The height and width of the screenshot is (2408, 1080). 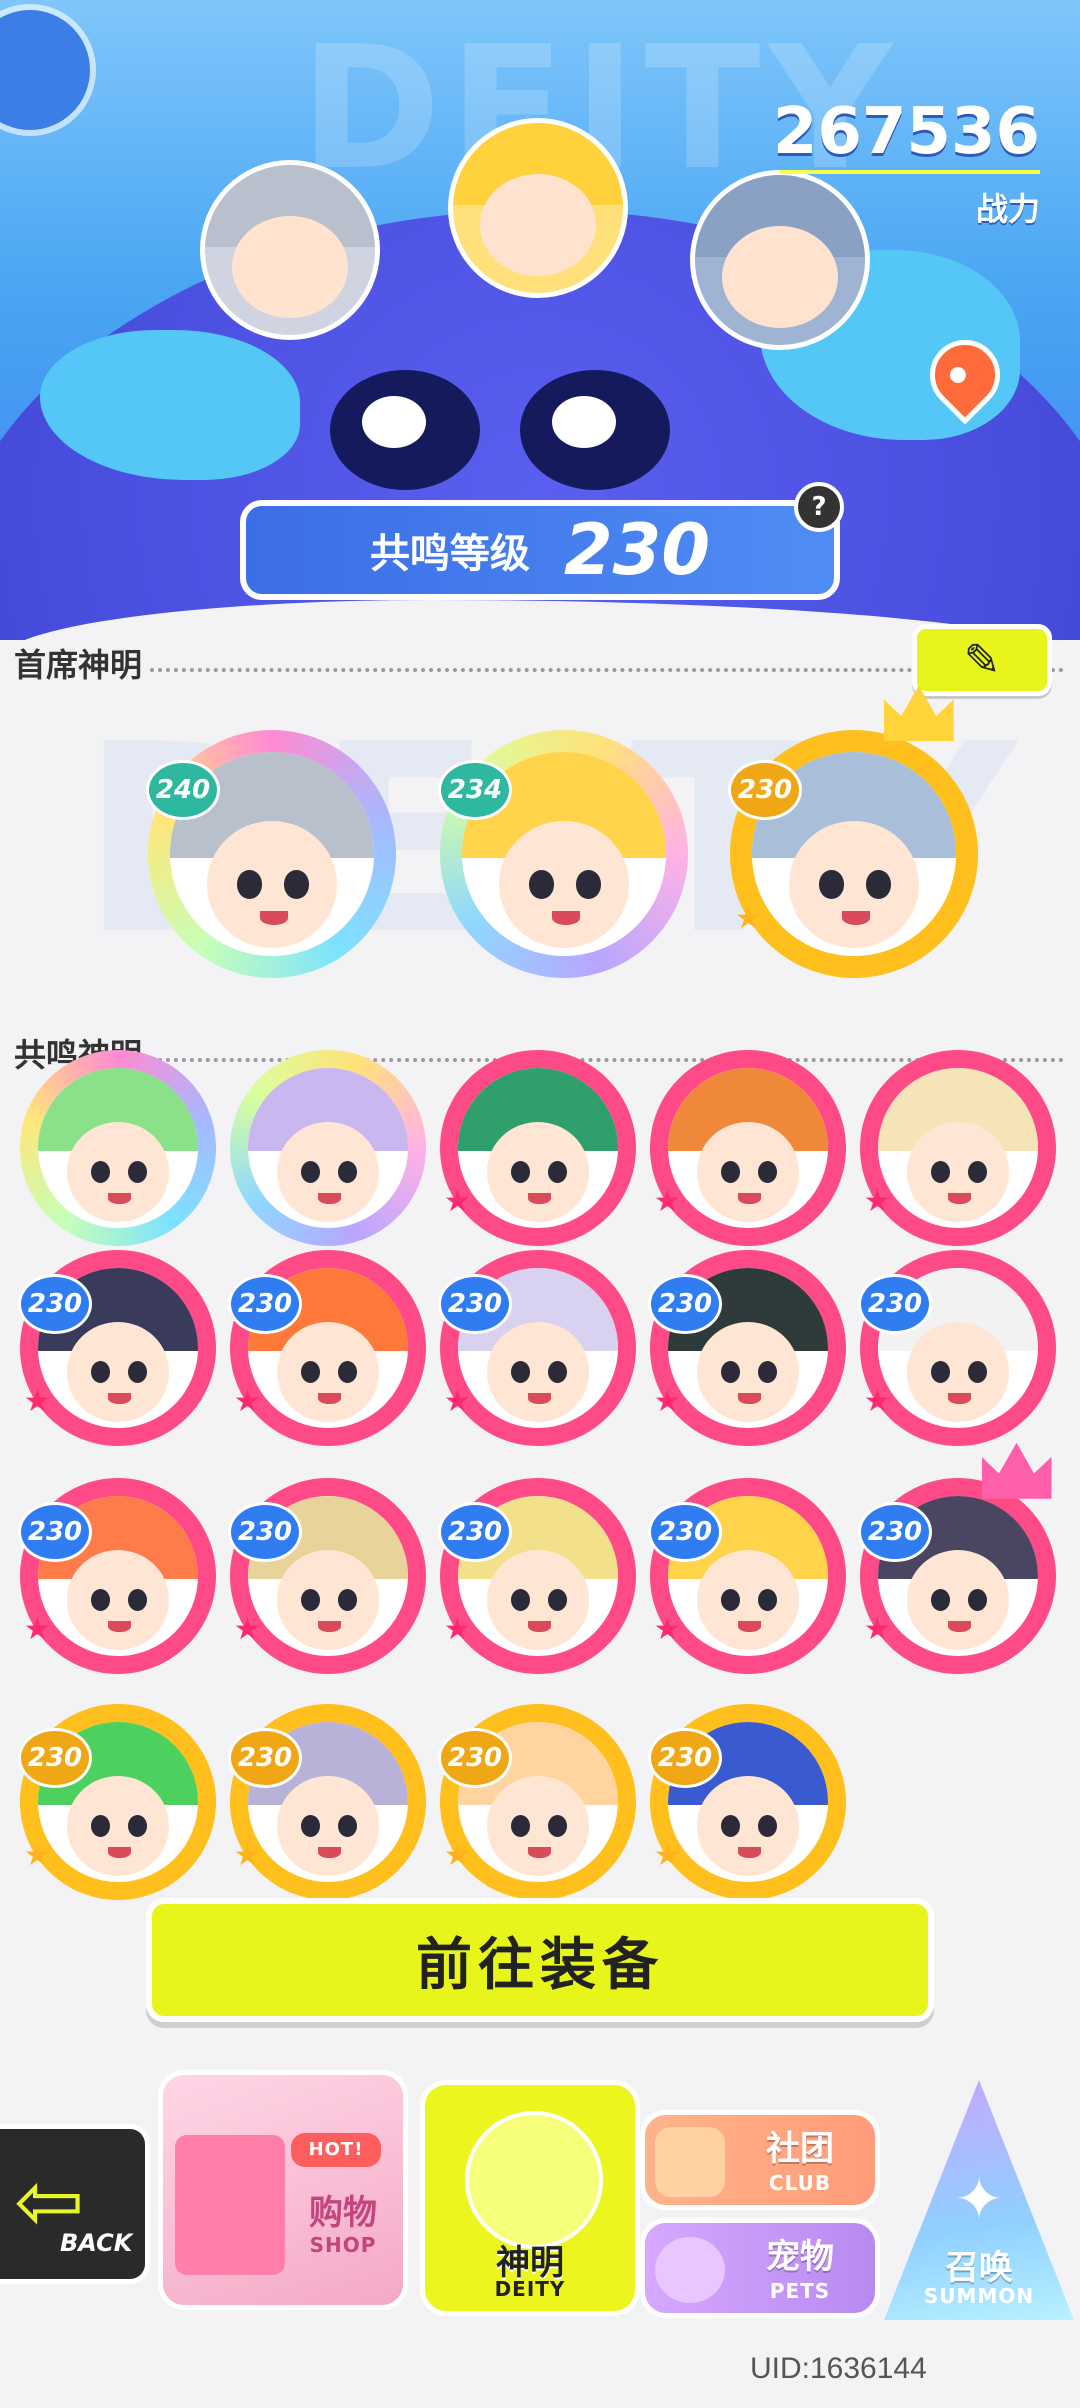 I want to click on planet-eye-right, so click(x=595, y=430).